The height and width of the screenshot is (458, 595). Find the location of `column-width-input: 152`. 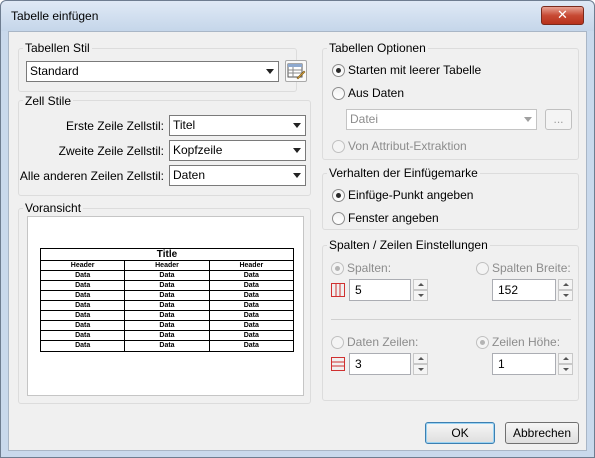

column-width-input: 152 is located at coordinates (524, 290).